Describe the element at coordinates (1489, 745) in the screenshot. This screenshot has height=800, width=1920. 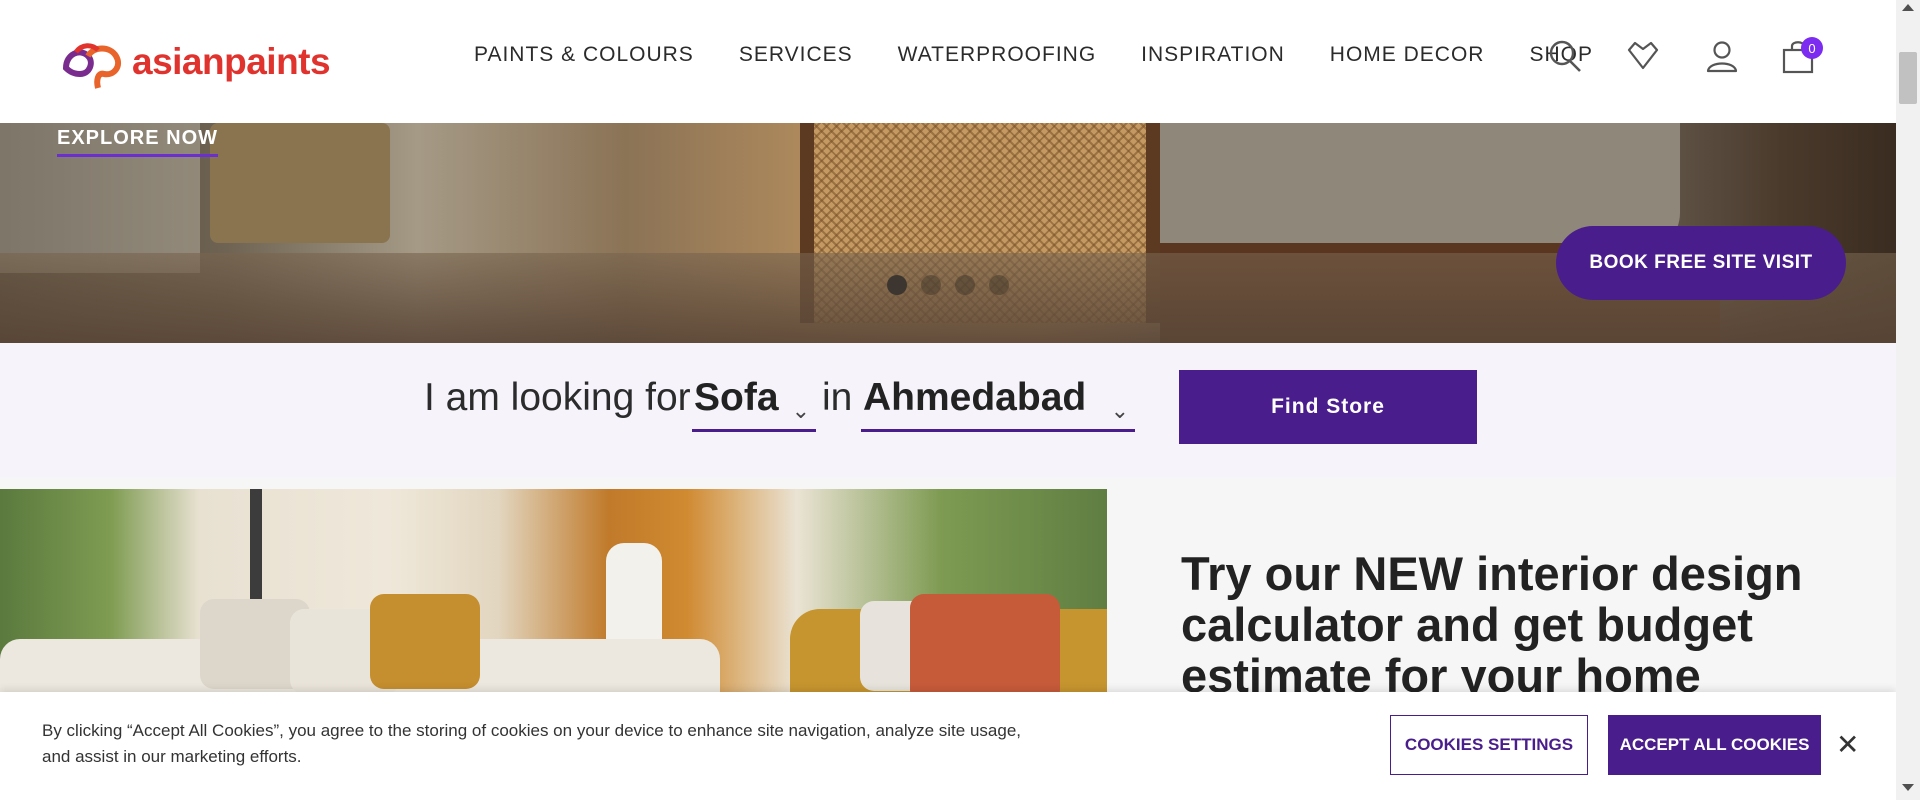
I see `cookies-settings-button: COOKIES SETTINGS` at that location.